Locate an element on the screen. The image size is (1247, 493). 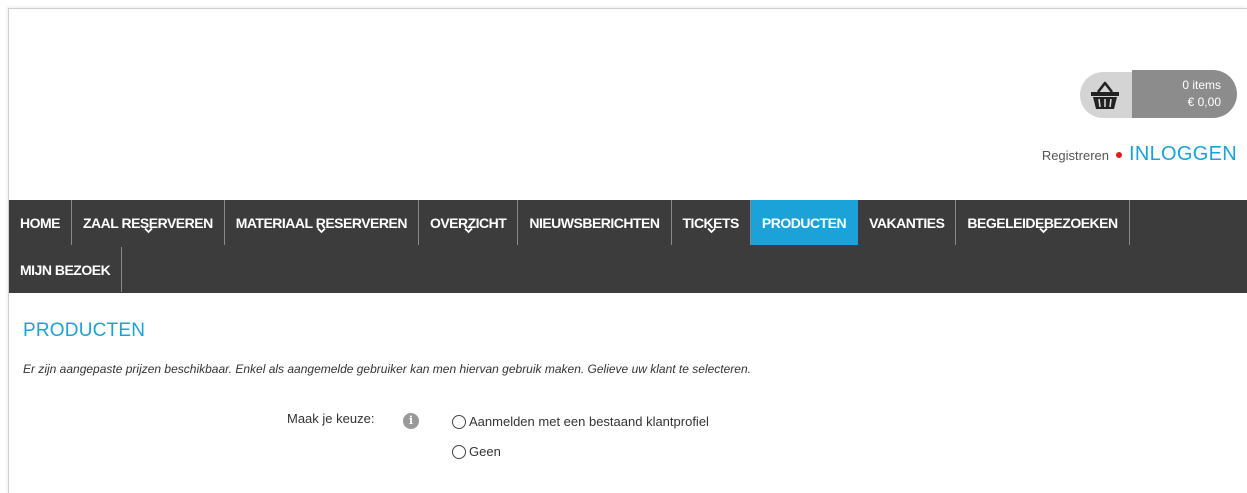
nav-item-materiaal-reserveren: MATERIAAL RESERVEREN is located at coordinates (322, 222).